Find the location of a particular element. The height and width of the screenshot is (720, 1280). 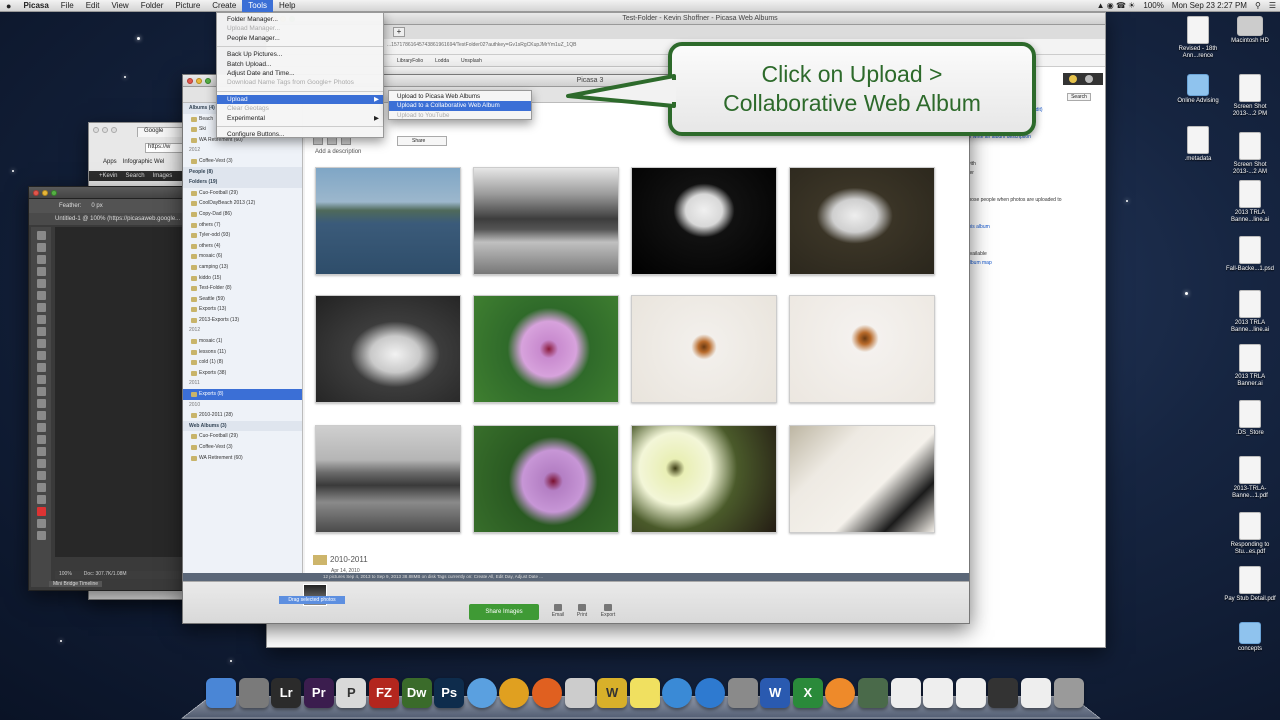

desktop-icon: Pay Stub Detail.pdf is located at coordinates (1250, 584).